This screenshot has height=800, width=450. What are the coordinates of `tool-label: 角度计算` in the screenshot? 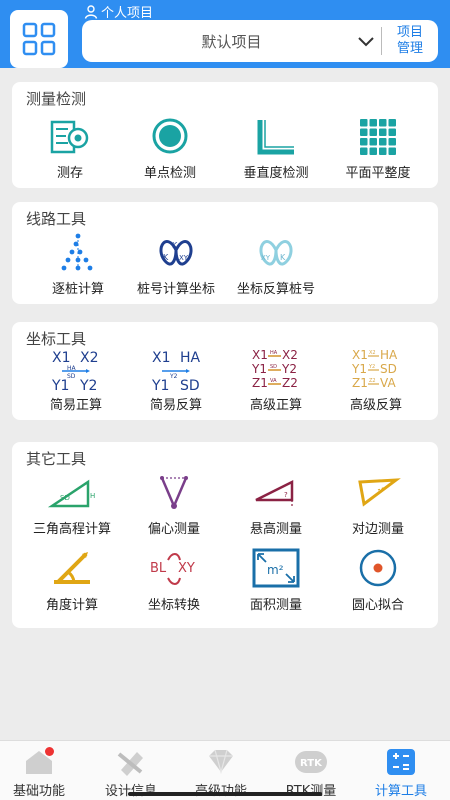 It's located at (71, 605).